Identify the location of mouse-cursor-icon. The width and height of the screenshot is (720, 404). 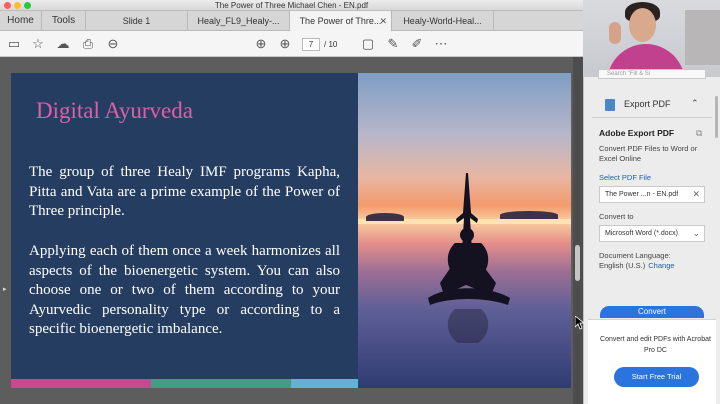
(580, 323).